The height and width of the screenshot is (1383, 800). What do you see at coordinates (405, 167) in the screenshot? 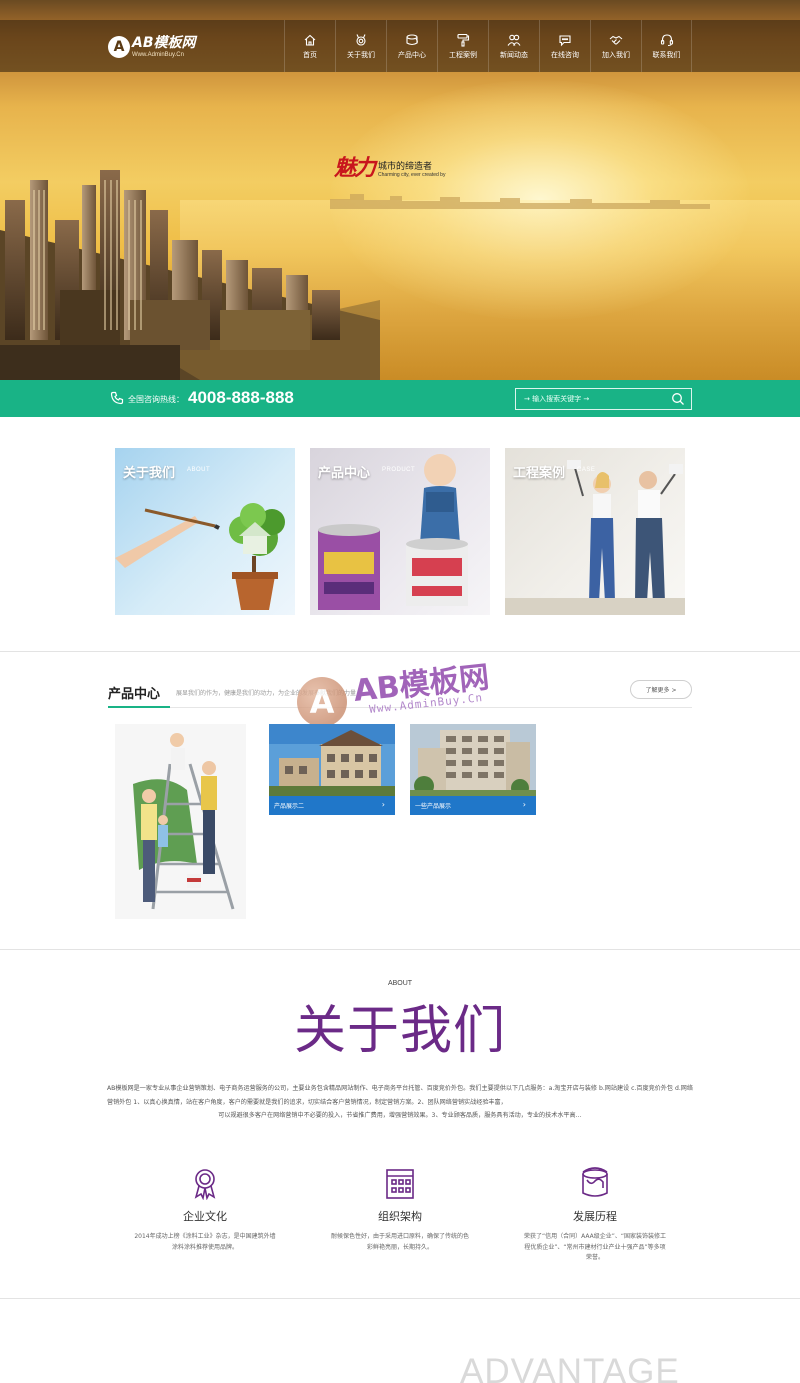
I see `slogan-chinese: 城市的缔造者` at bounding box center [405, 167].